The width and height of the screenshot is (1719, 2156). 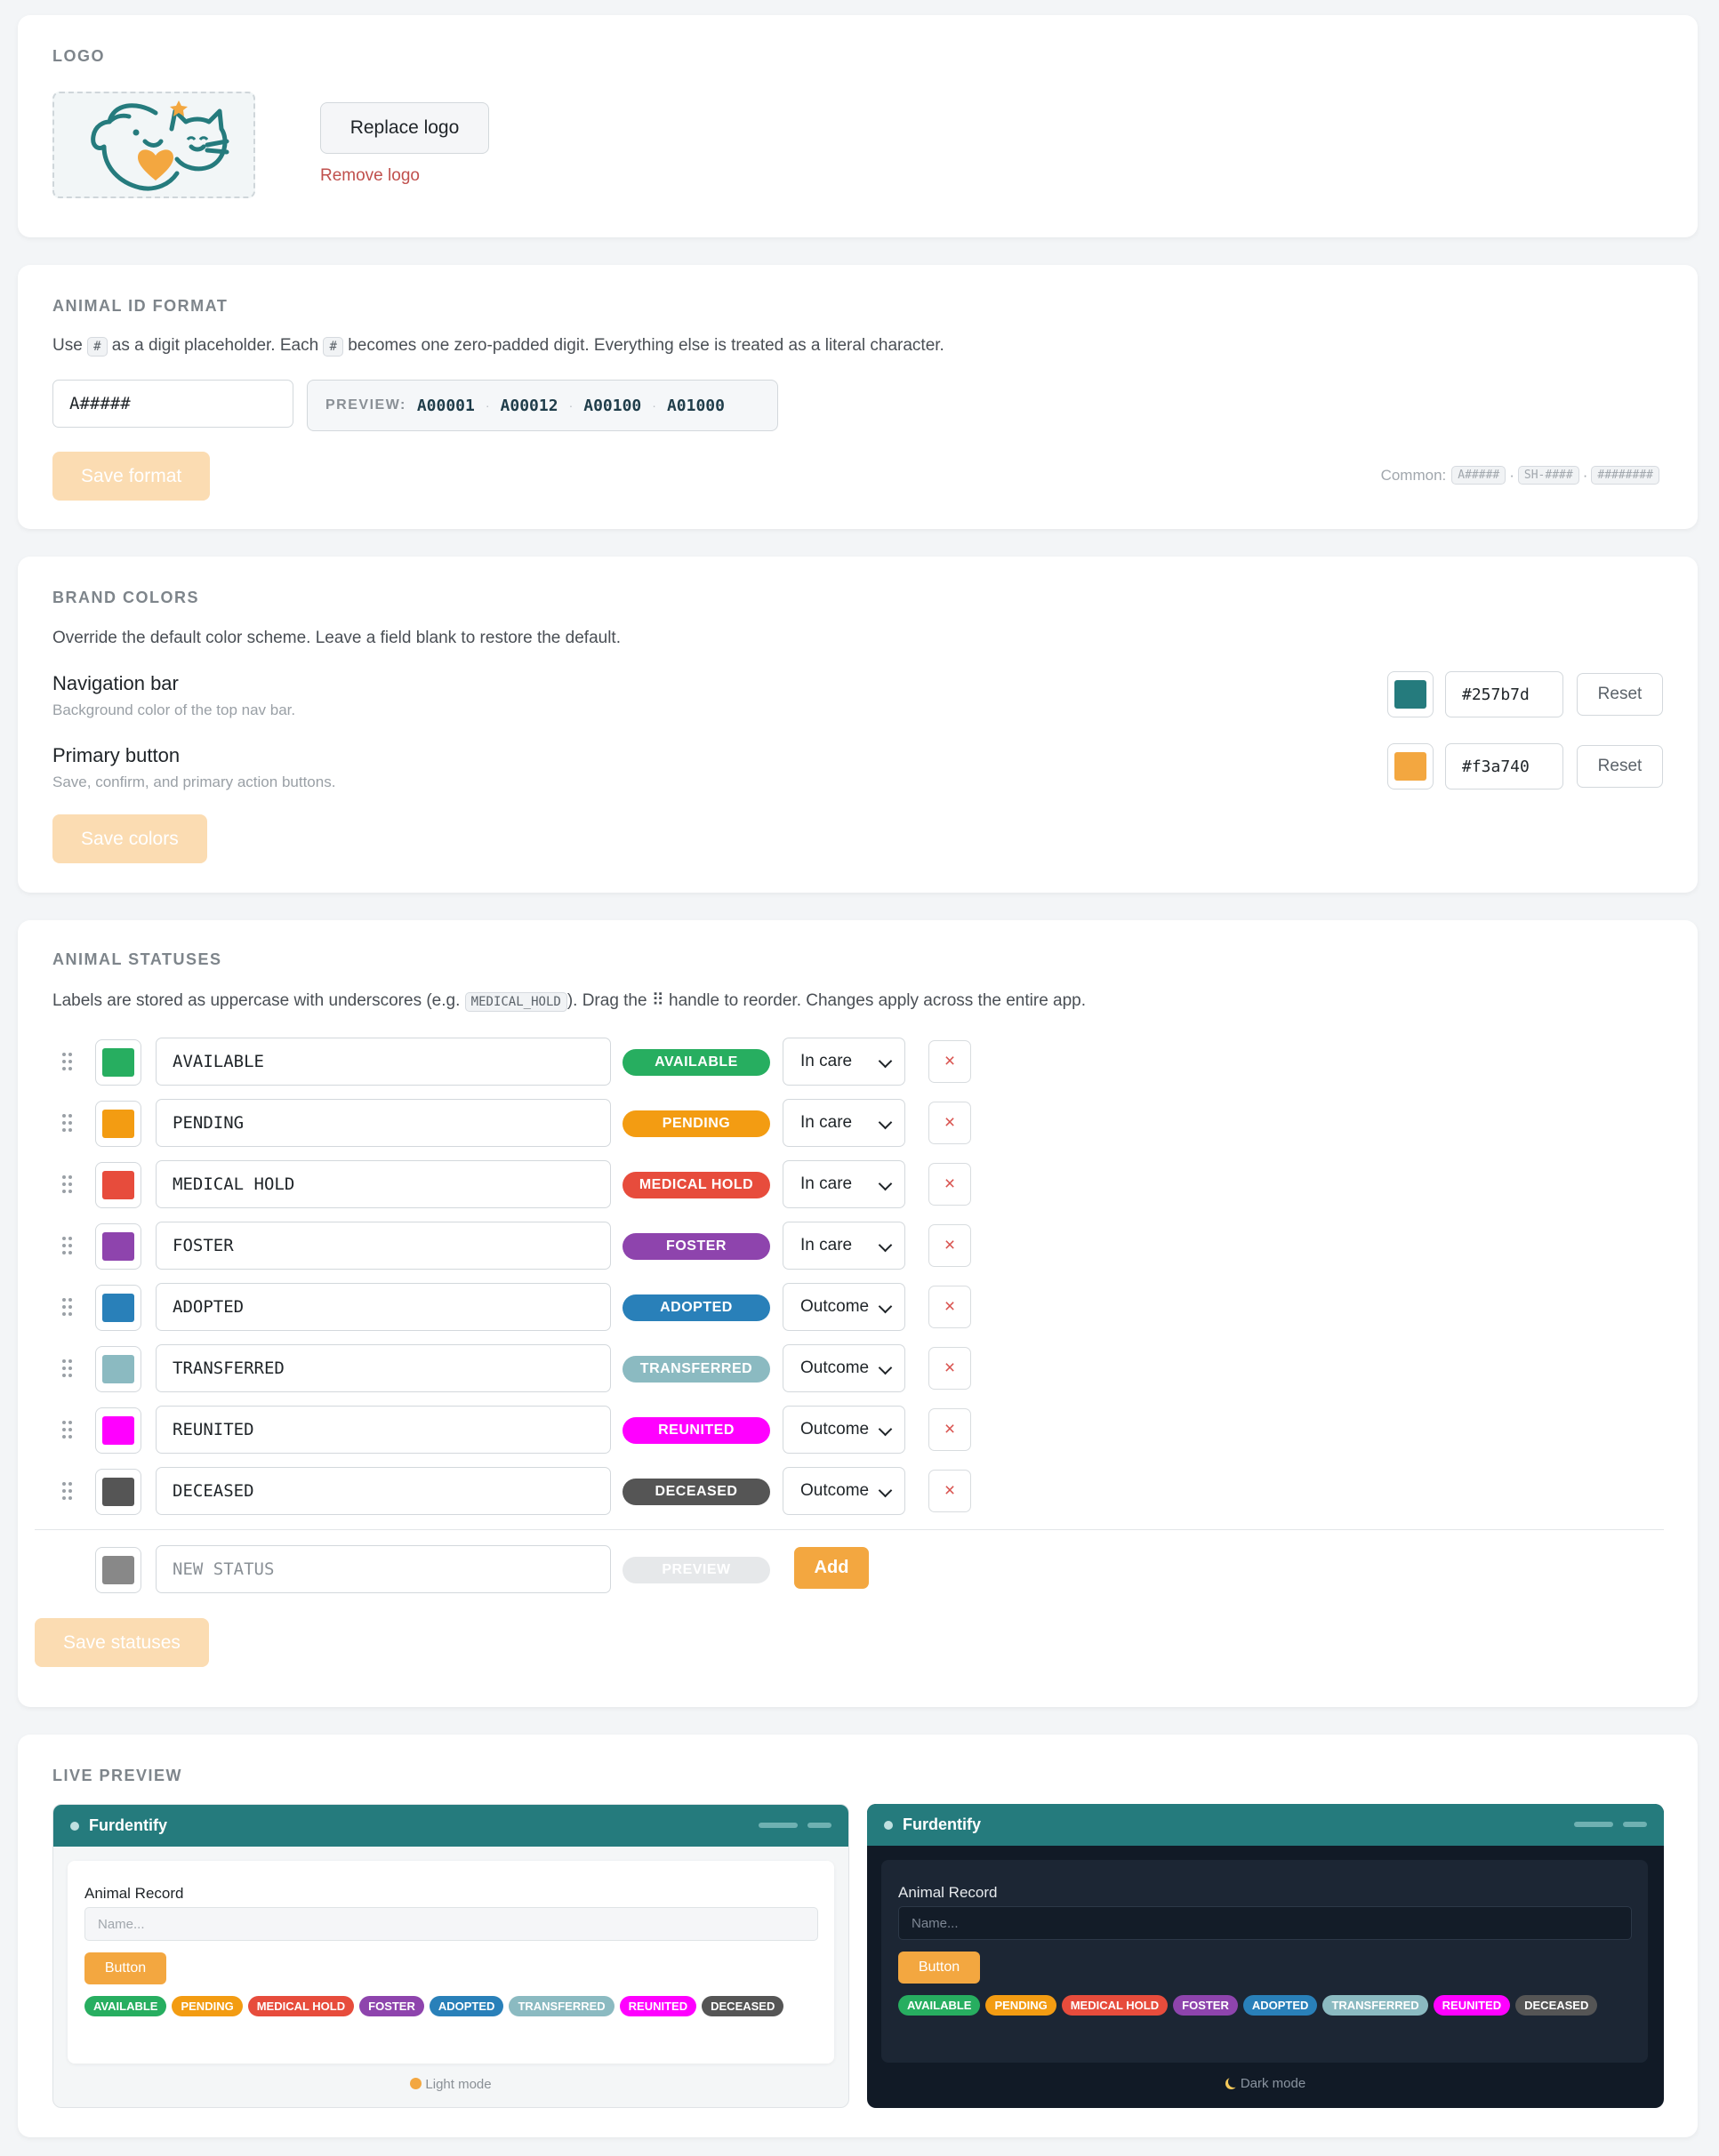 What do you see at coordinates (118, 1570) in the screenshot?
I see `new-status-color-picker` at bounding box center [118, 1570].